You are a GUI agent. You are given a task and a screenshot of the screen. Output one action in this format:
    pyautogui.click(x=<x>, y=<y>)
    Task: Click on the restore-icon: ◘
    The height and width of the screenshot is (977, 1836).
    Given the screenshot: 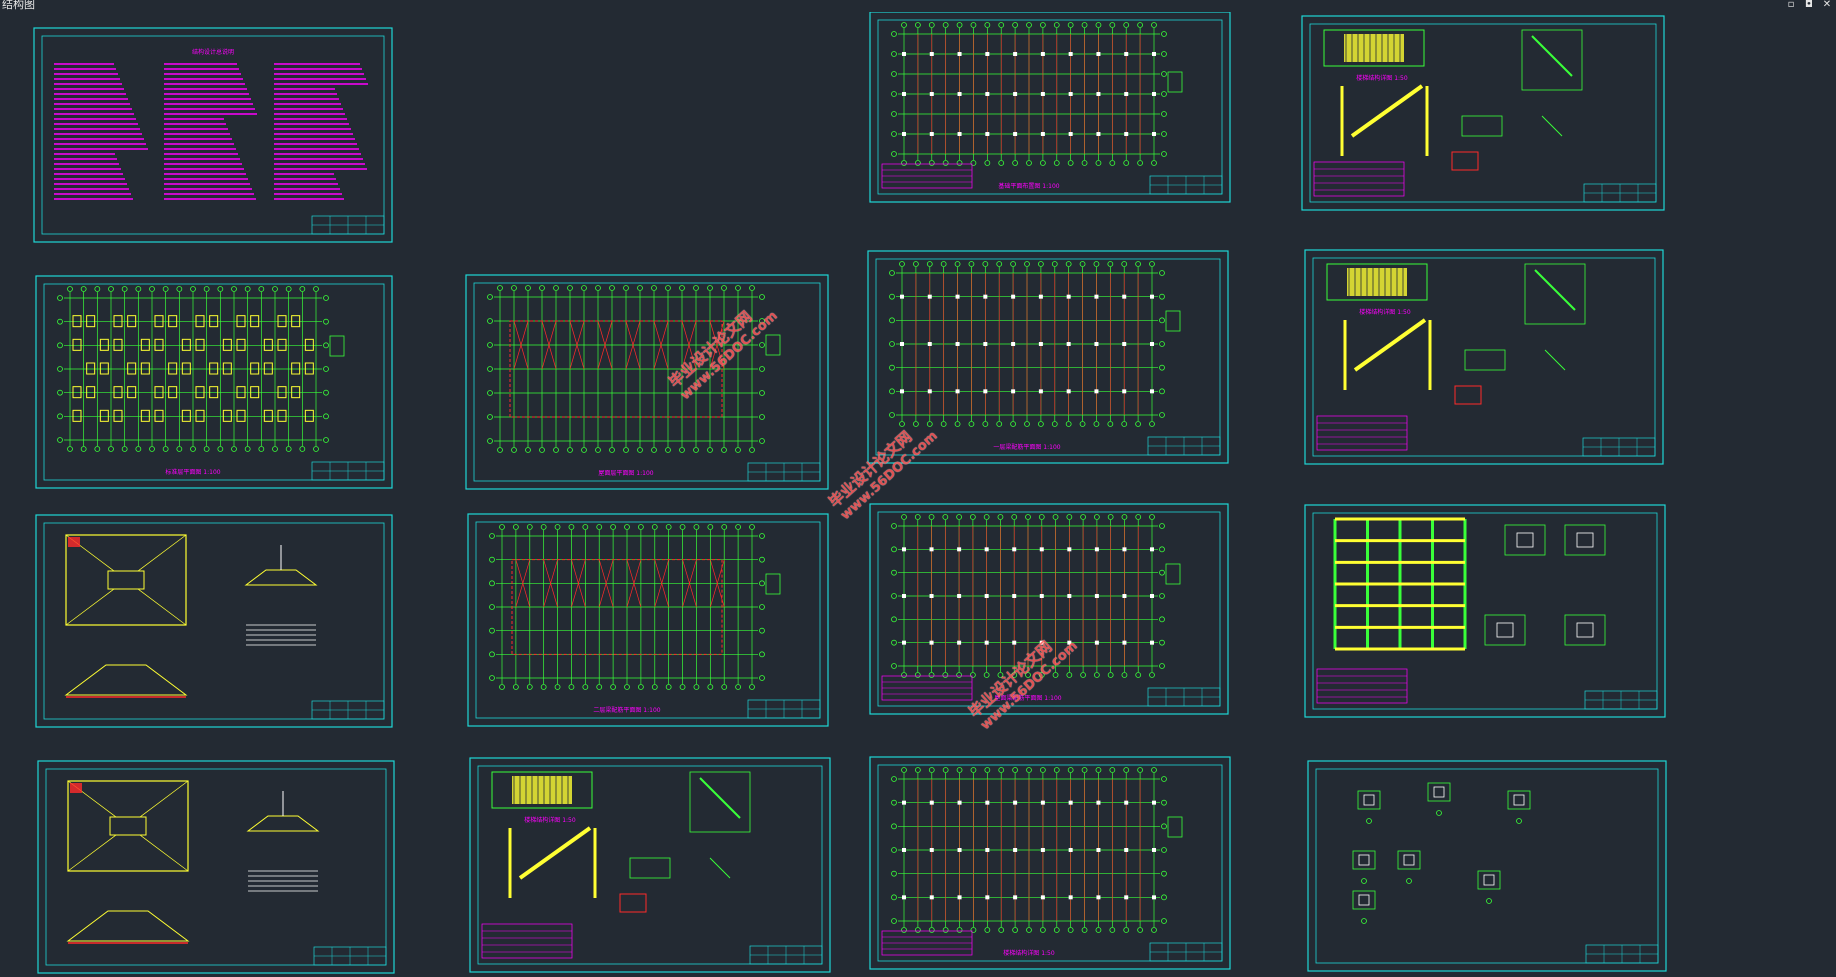 What is the action you would take?
    pyautogui.click(x=1809, y=5)
    